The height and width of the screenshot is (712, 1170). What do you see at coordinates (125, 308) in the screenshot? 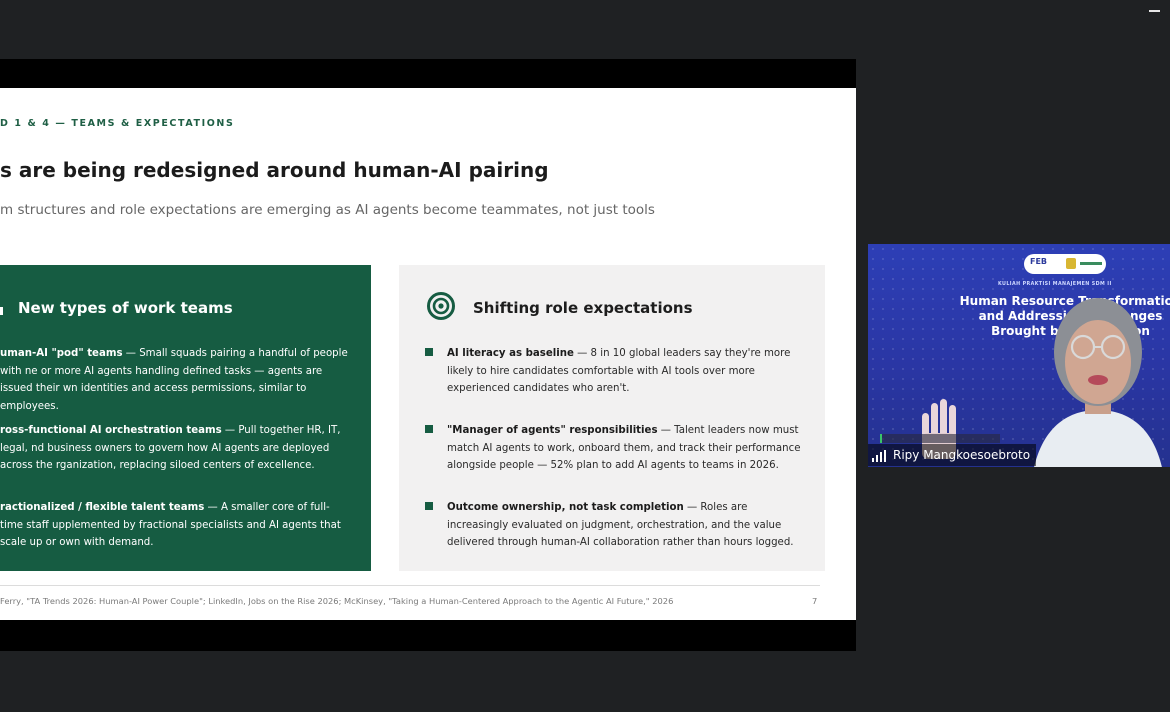
I see `work-teams-heading: New types of work teams` at bounding box center [125, 308].